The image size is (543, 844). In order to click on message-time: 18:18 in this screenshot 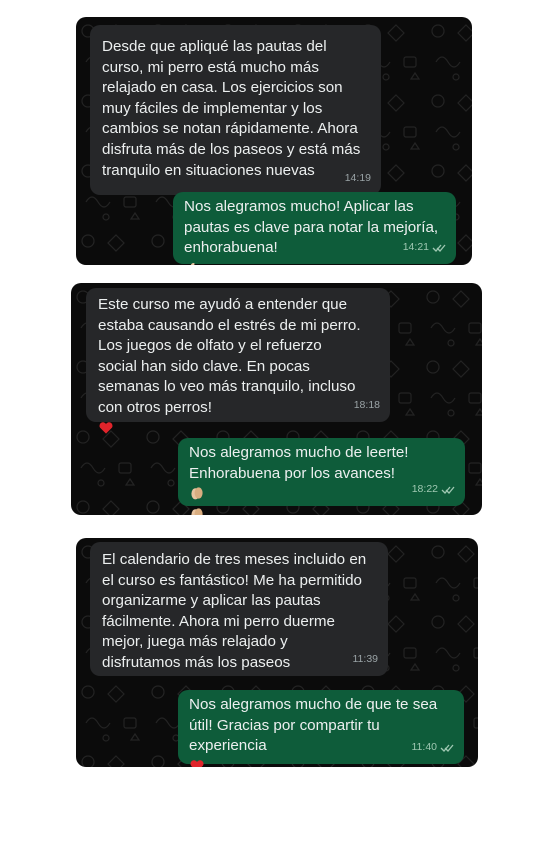, I will do `click(366, 405)`.